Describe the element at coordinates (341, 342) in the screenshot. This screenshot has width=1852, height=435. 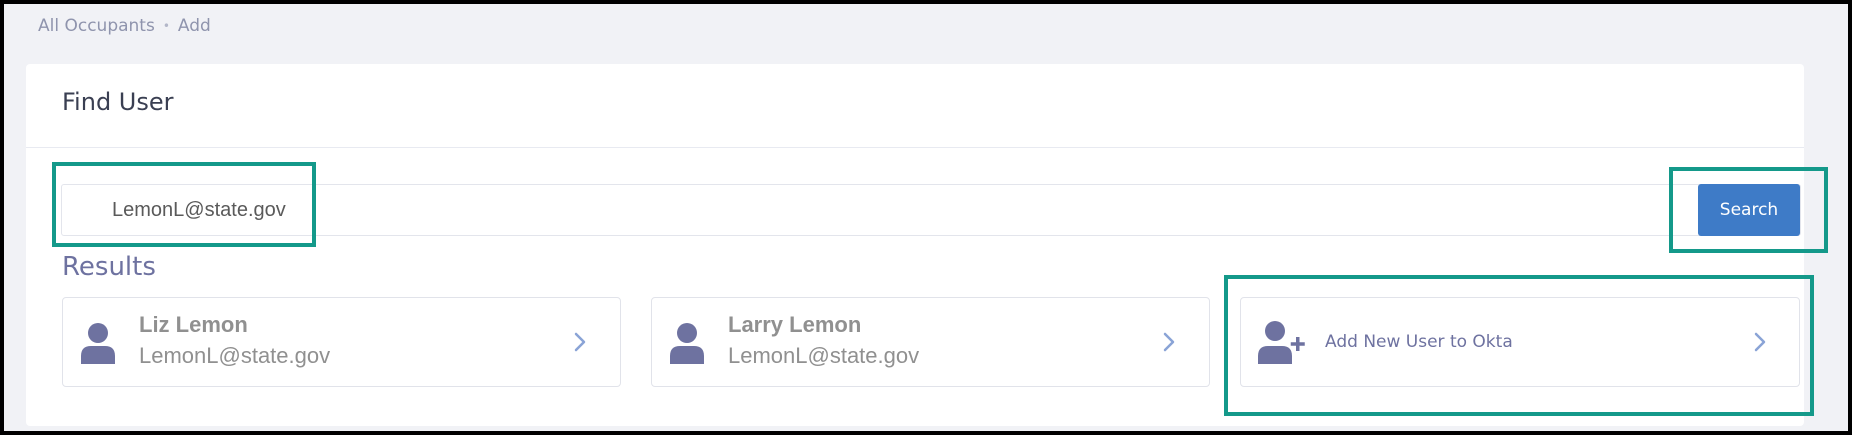
I see `result-card-liz-lemon: Liz Lemon LemonL@state.gov` at that location.